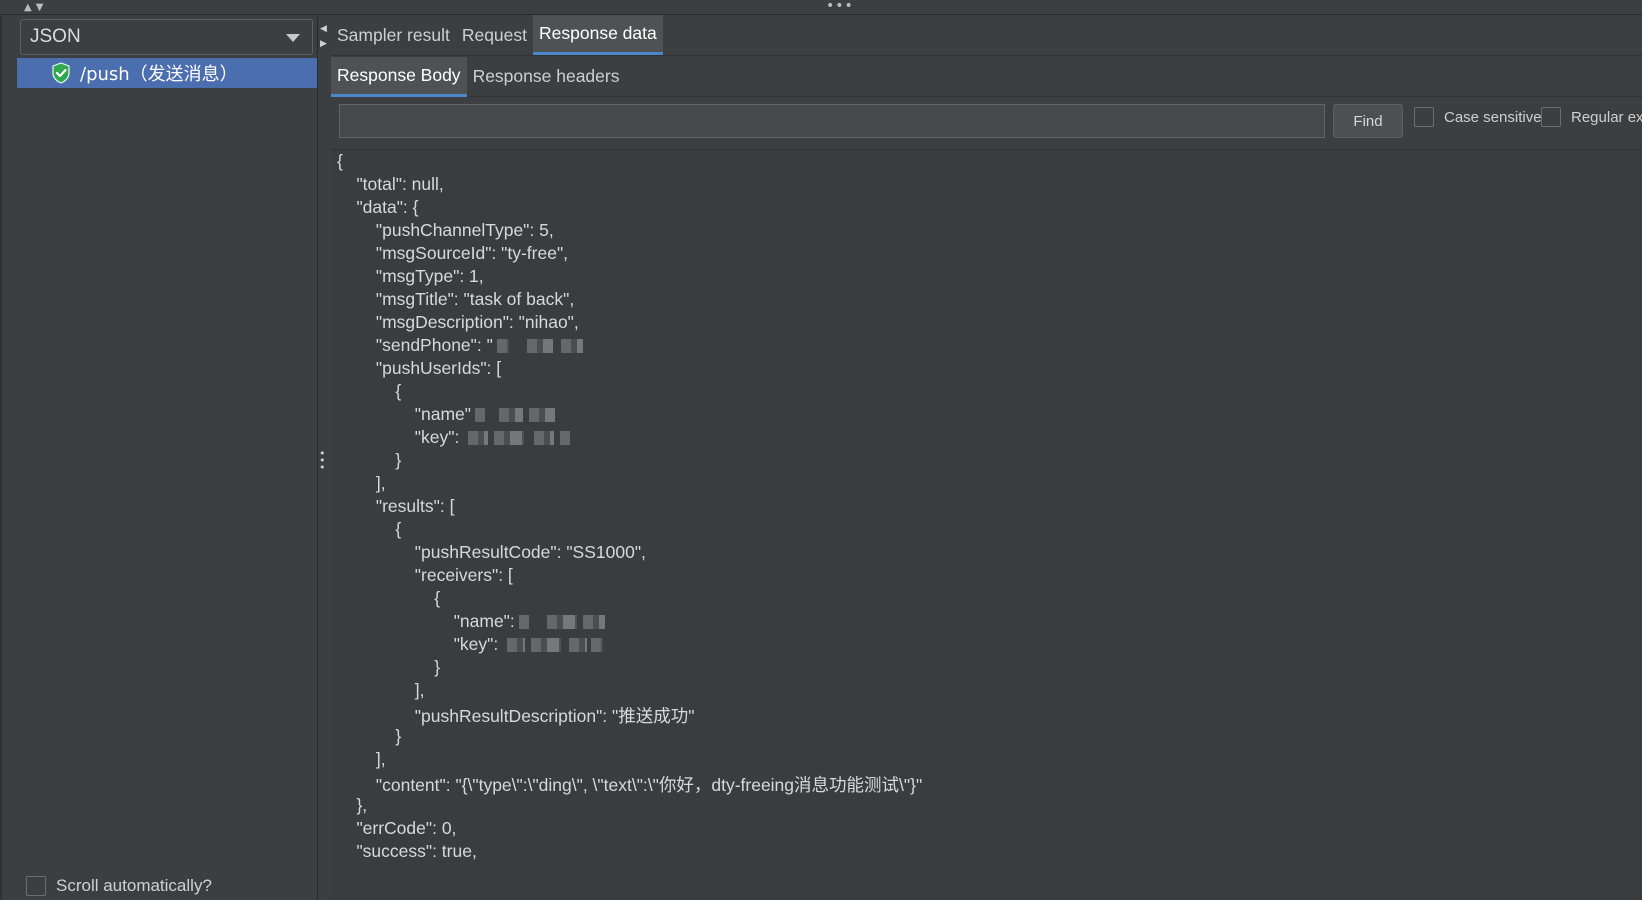  Describe the element at coordinates (1, 458) in the screenshot. I see `left-edge` at that location.